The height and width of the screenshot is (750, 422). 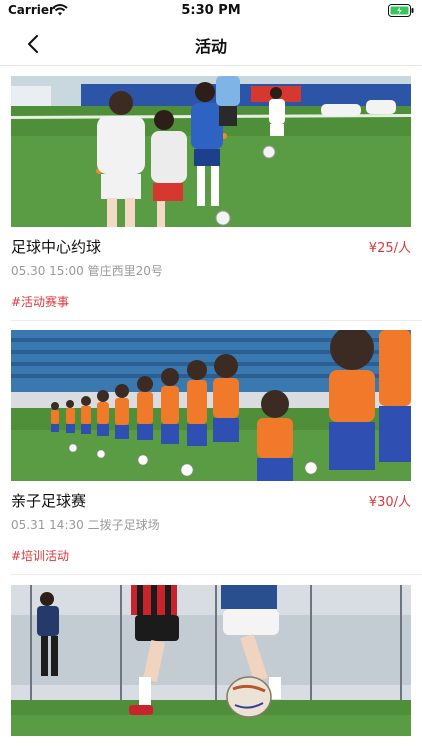 What do you see at coordinates (40, 301) in the screenshot?
I see `event-tag: #活动赛事` at bounding box center [40, 301].